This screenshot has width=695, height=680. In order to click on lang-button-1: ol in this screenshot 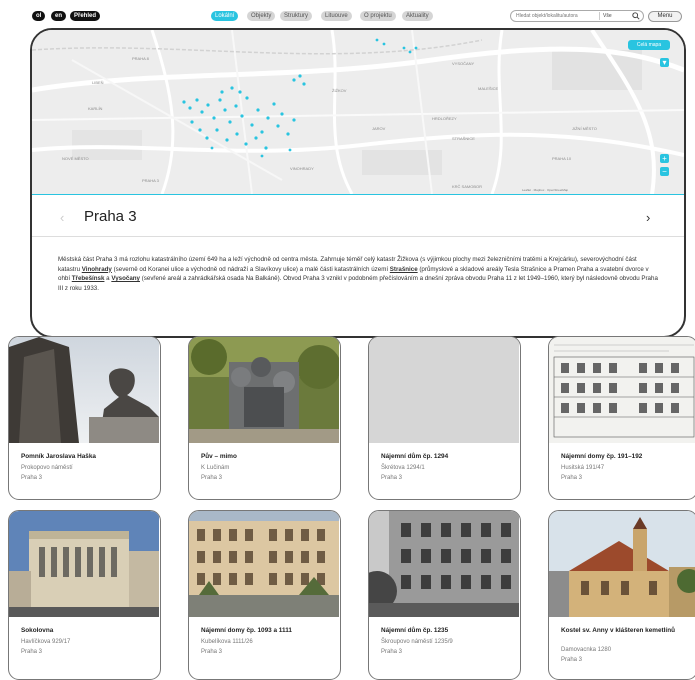, I will do `click(39, 16)`.